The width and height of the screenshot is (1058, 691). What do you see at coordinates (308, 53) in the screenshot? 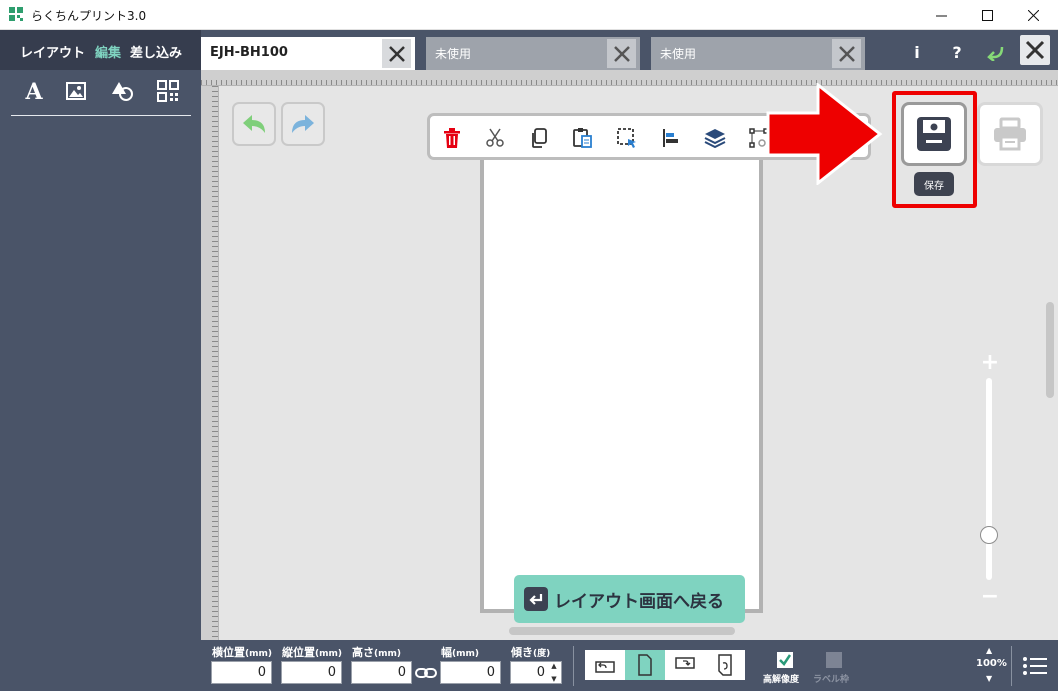
I see `doc-tab-1: EJH-BH100` at bounding box center [308, 53].